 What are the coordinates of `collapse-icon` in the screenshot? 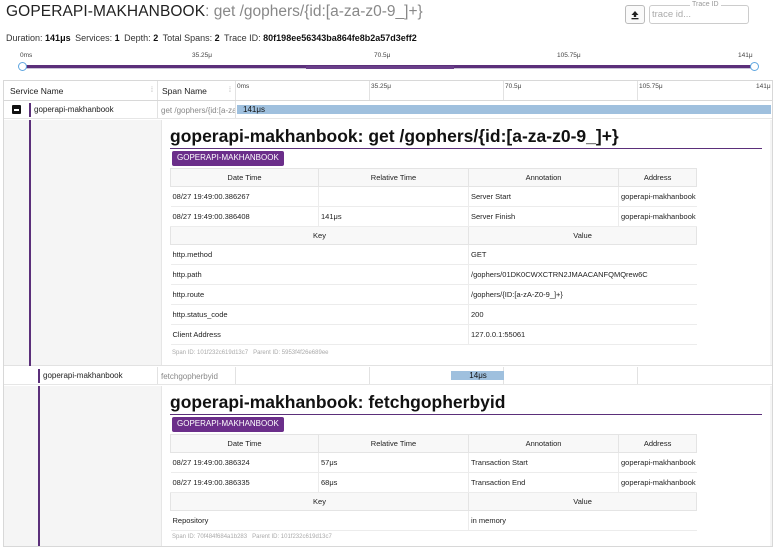 It's located at (16, 109).